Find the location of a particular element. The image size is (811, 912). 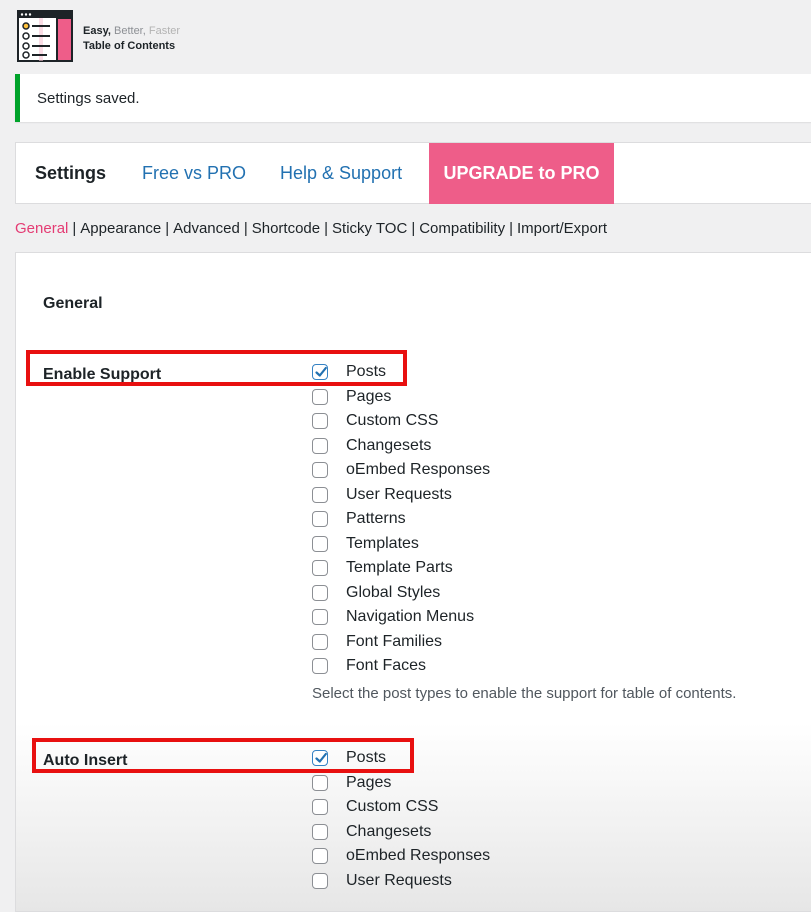

enable-support-option-label: User Requests is located at coordinates (399, 494).